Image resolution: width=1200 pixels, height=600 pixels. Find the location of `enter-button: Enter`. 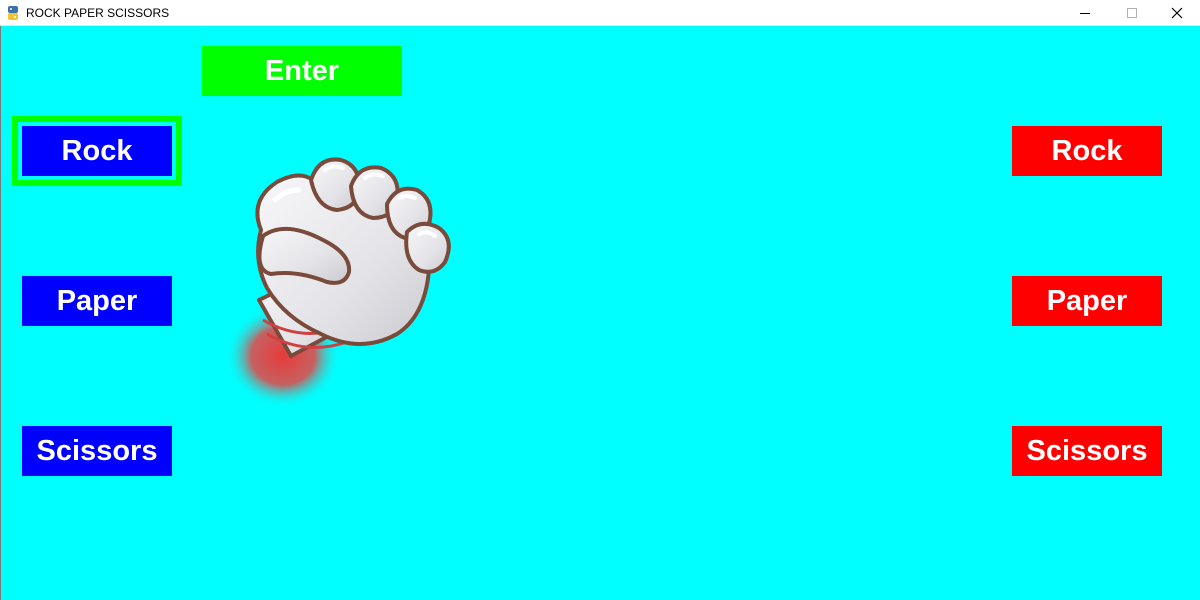

enter-button: Enter is located at coordinates (302, 71).